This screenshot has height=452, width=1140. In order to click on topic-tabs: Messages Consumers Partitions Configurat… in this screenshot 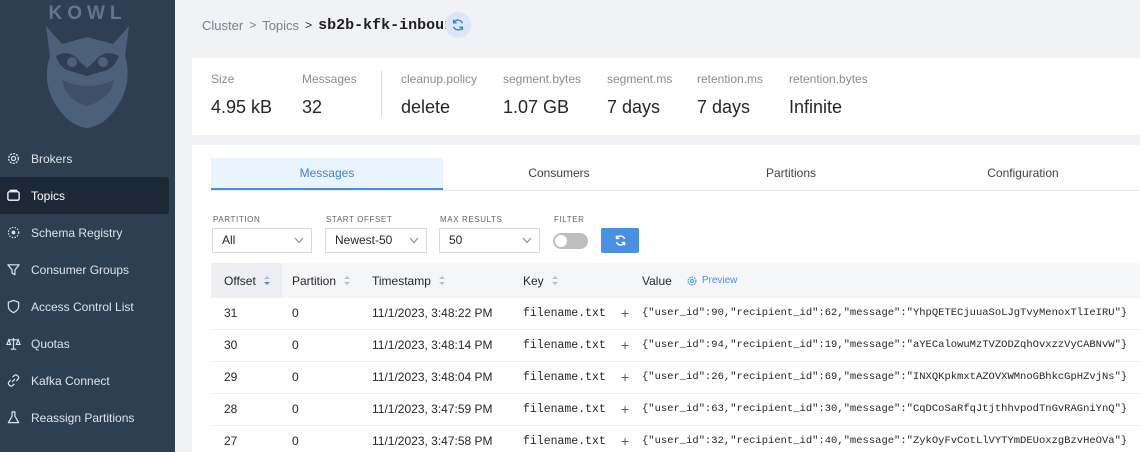, I will do `click(675, 174)`.